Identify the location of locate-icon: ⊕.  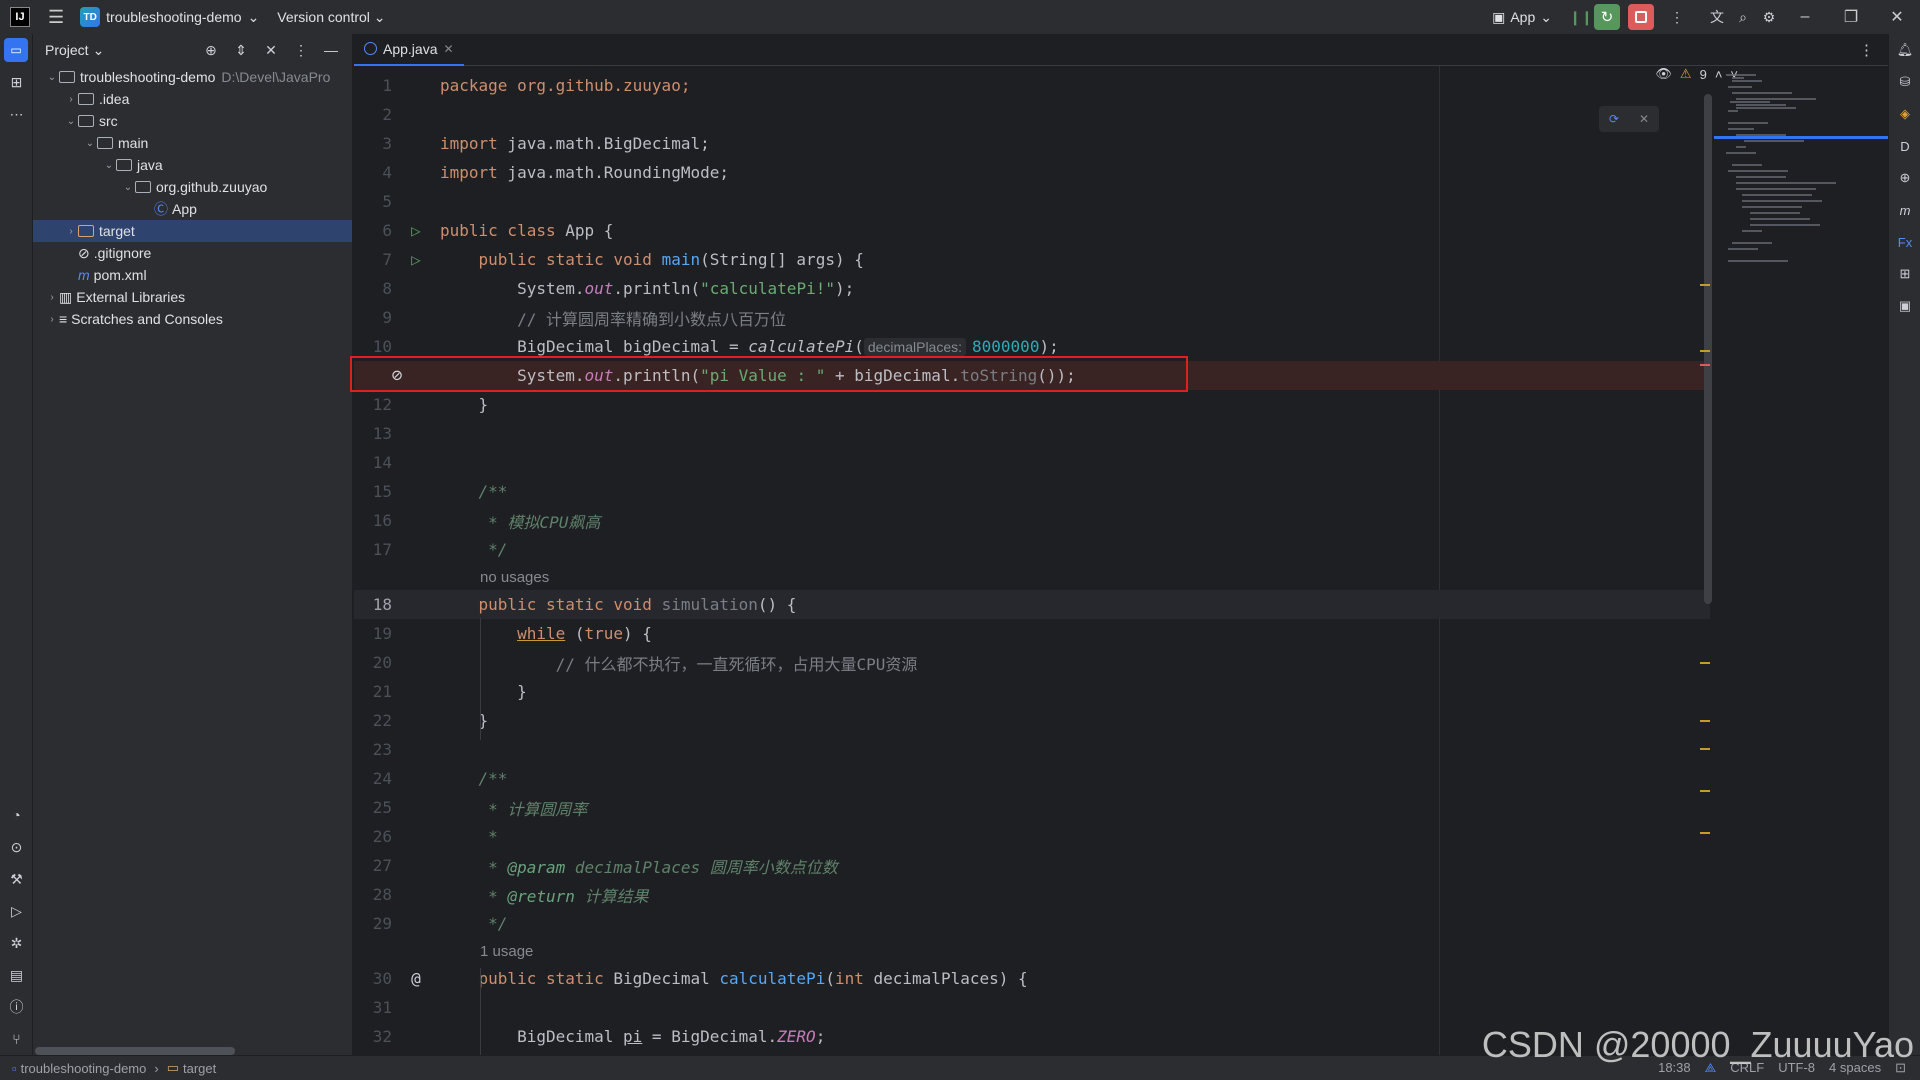
(211, 50).